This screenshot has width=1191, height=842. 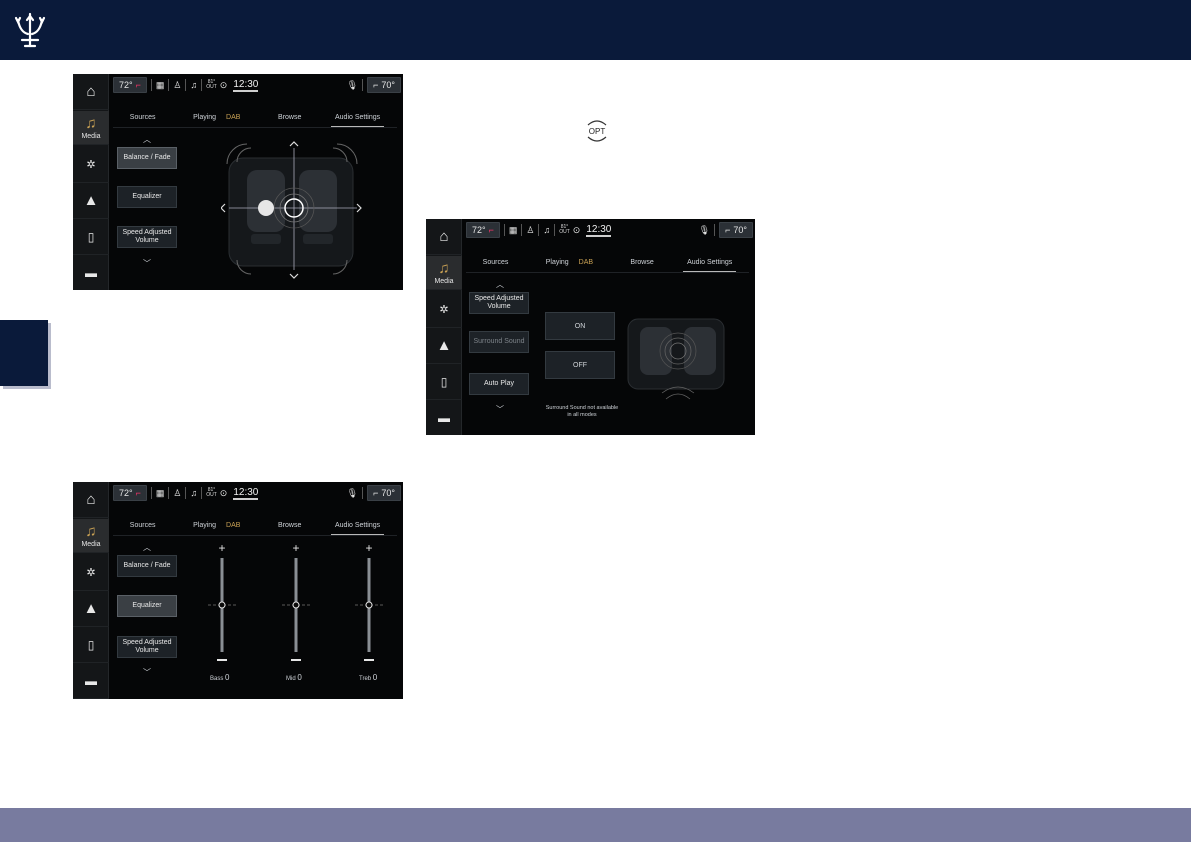 What do you see at coordinates (499, 342) in the screenshot?
I see `surround-sound-button: Surround Sound` at bounding box center [499, 342].